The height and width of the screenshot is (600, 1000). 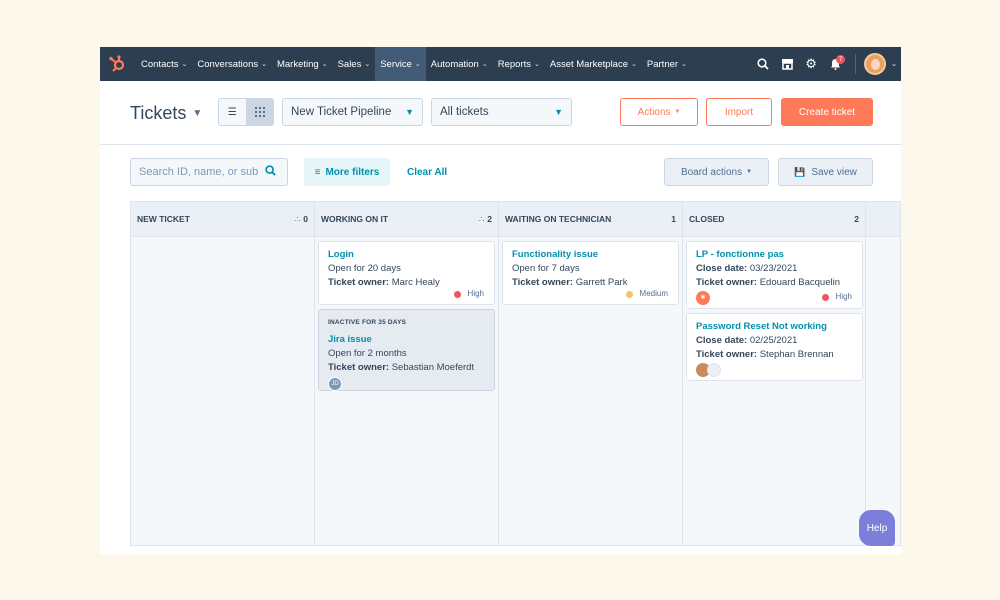 What do you see at coordinates (301, 219) in the screenshot?
I see `column-count: ∴ 0` at bounding box center [301, 219].